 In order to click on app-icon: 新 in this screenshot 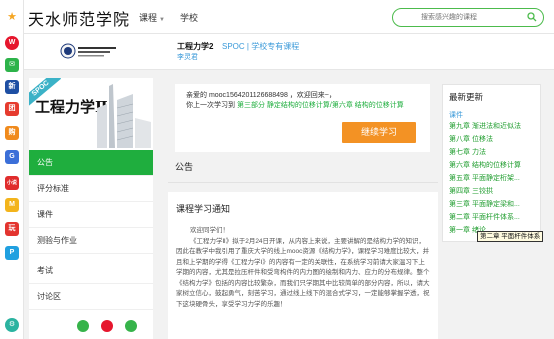, I will do `click(12, 87)`.